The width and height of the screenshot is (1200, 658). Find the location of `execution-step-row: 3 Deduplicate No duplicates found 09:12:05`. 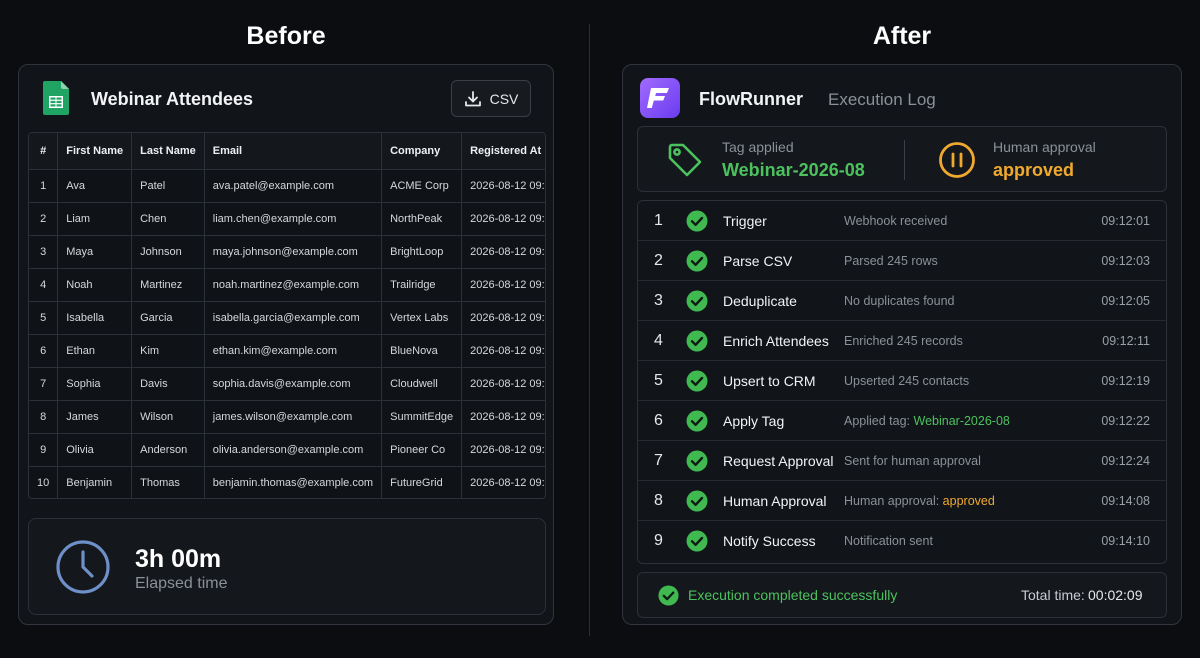

execution-step-row: 3 Deduplicate No duplicates found 09:12:05 is located at coordinates (902, 301).